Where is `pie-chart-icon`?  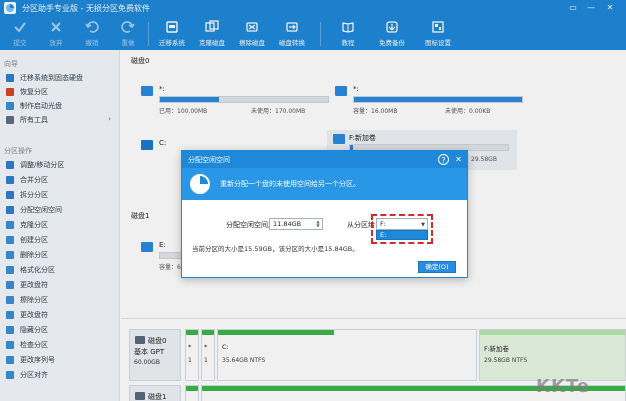
pie-chart-icon is located at coordinates (200, 184).